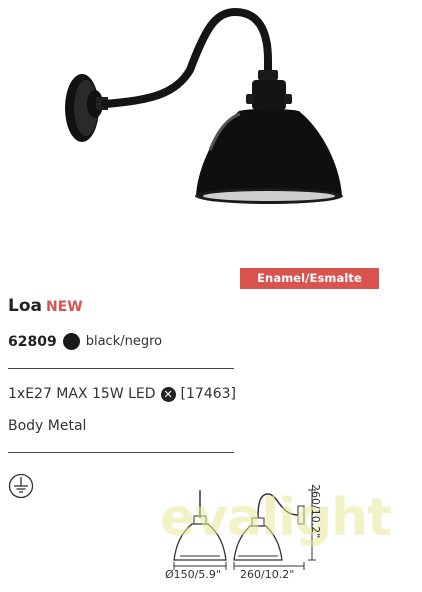 This screenshot has width=422, height=592. I want to click on variant-row: 62809 black/negro, so click(85, 341).